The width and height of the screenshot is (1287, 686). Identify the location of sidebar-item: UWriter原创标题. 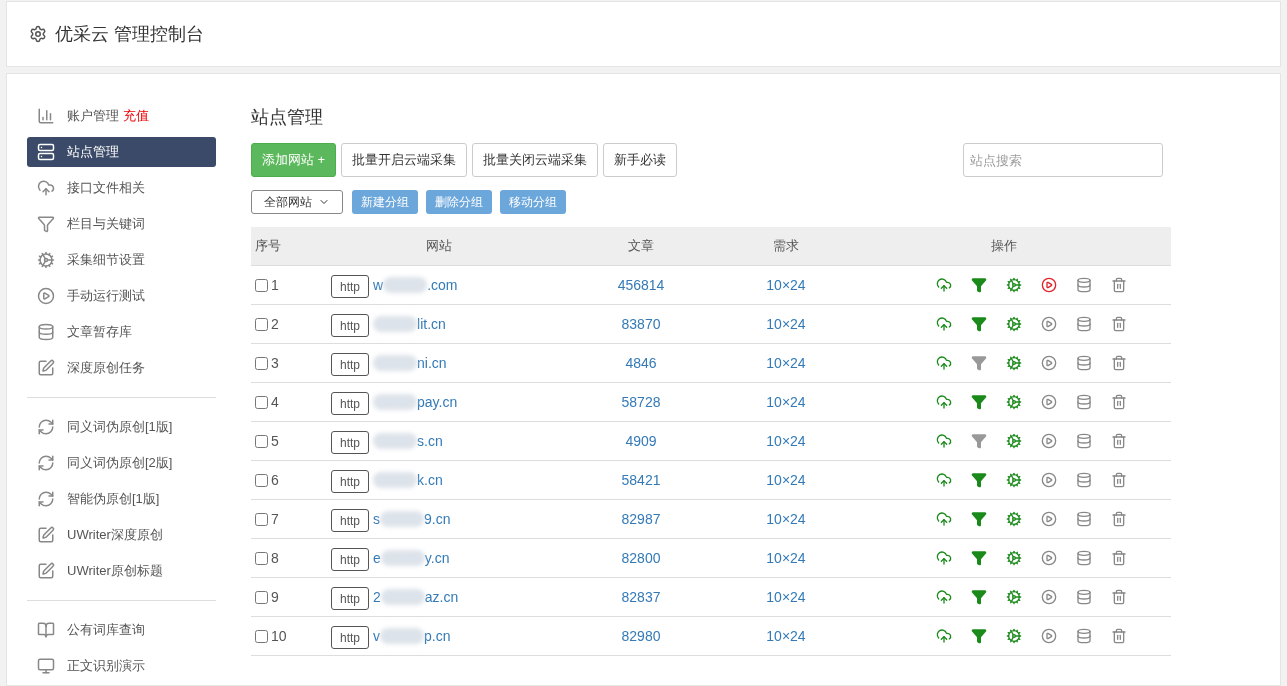
(121, 571).